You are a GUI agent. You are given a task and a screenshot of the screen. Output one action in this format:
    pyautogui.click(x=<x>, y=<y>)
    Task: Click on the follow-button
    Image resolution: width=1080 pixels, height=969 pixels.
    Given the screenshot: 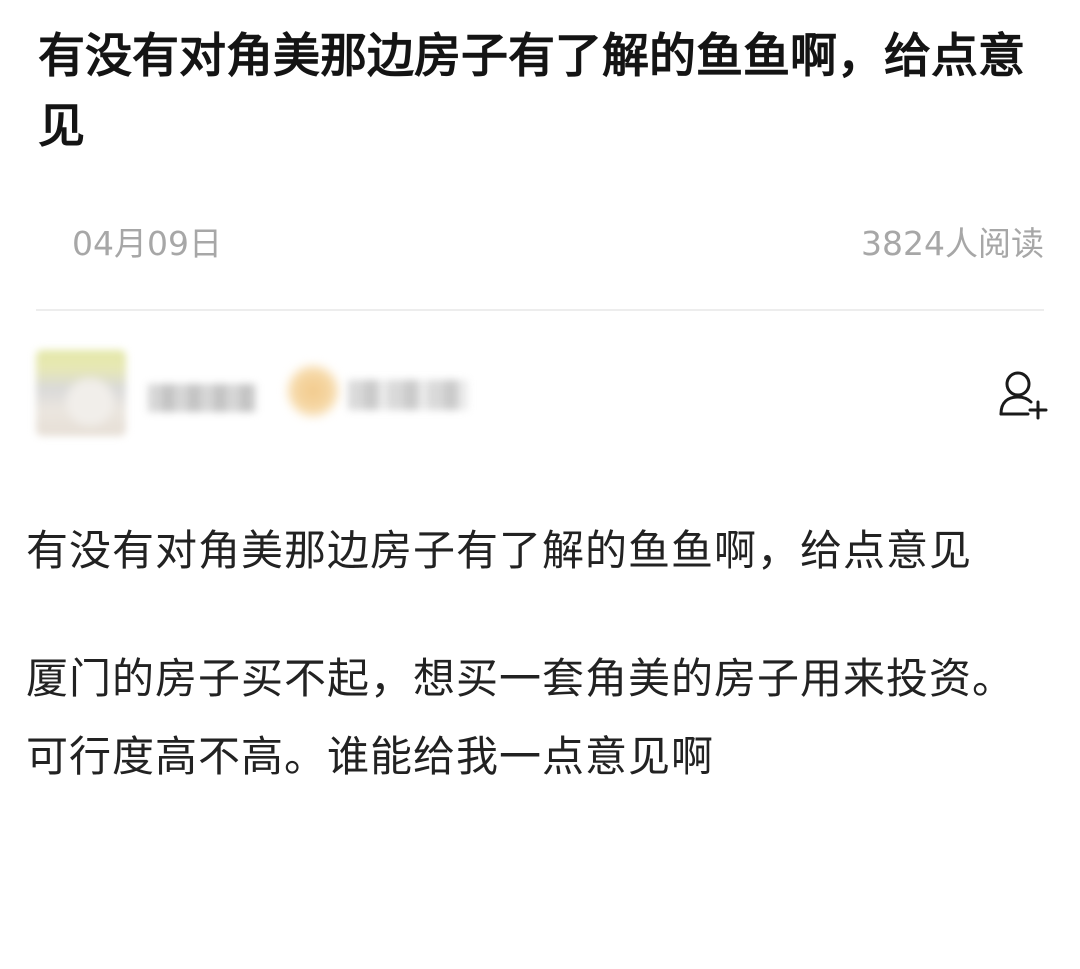 What is the action you would take?
    pyautogui.click(x=1024, y=395)
    